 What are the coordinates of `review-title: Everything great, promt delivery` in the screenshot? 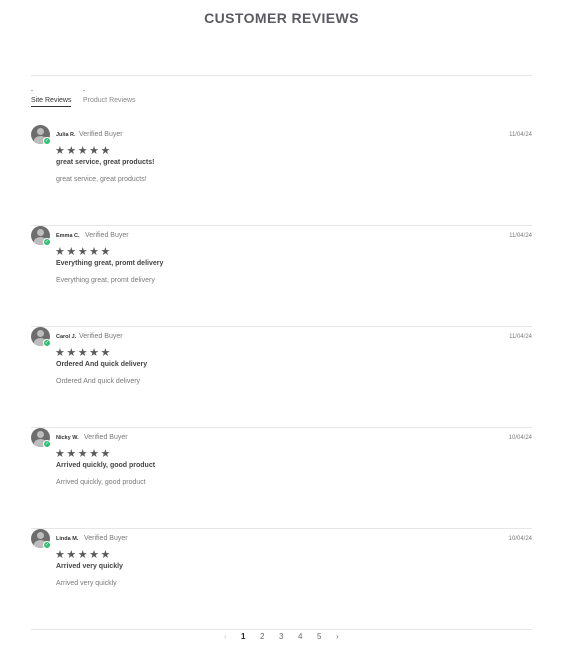 It's located at (110, 263).